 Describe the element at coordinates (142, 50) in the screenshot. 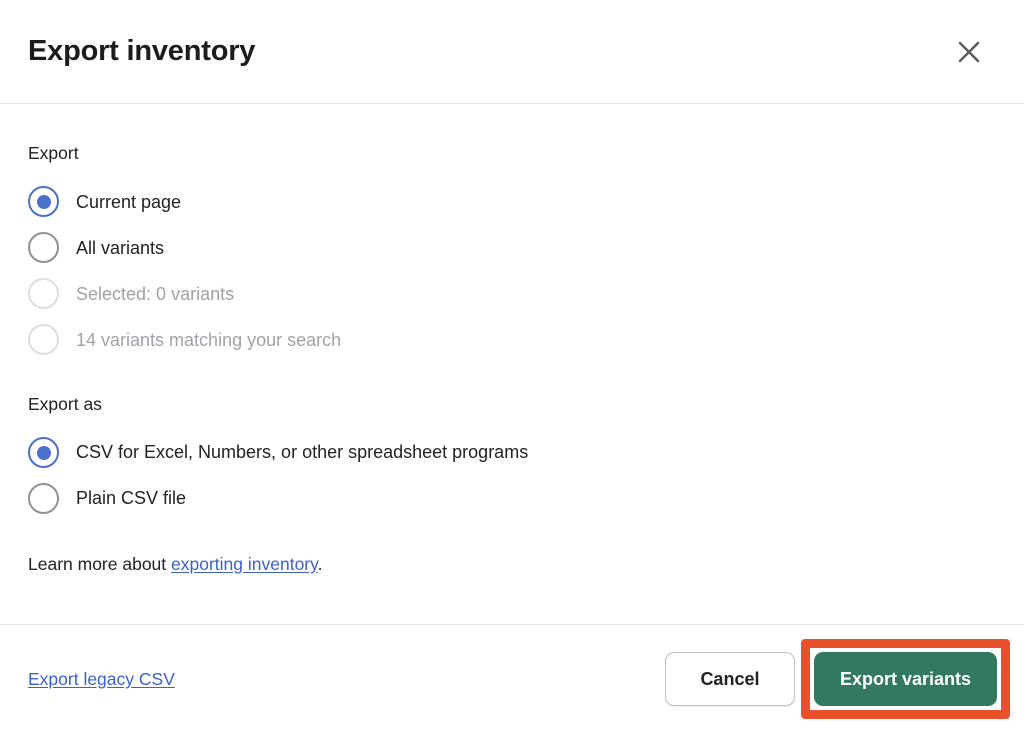

I see `page-title: Export inventory` at that location.